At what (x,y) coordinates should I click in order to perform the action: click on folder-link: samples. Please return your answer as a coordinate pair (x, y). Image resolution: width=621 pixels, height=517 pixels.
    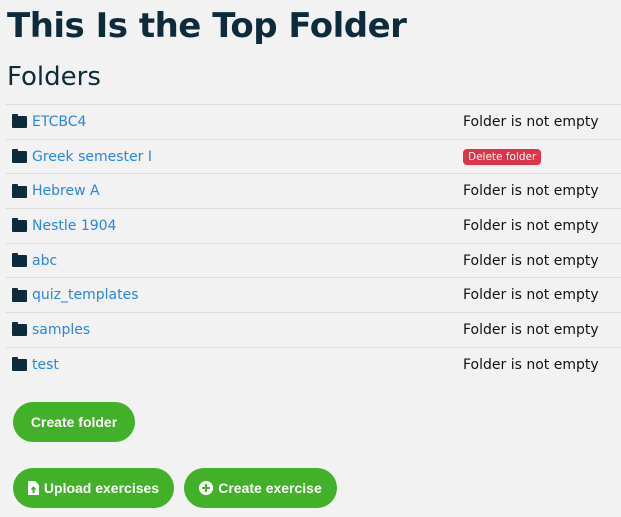
    Looking at the image, I should click on (61, 330).